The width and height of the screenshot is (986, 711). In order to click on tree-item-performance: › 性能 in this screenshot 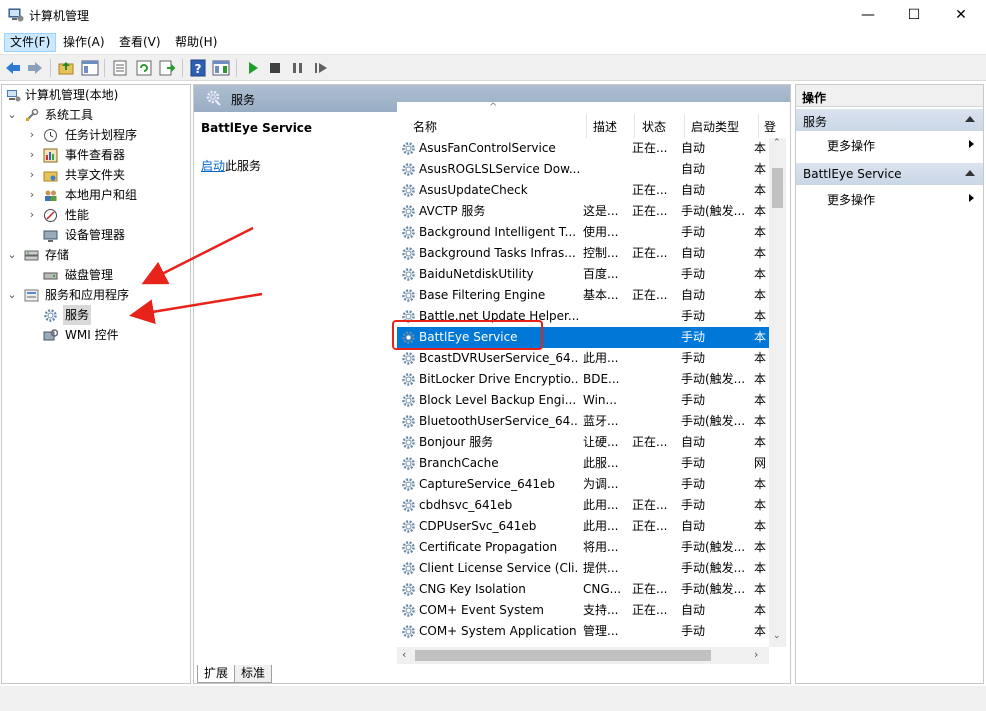, I will do `click(96, 215)`.